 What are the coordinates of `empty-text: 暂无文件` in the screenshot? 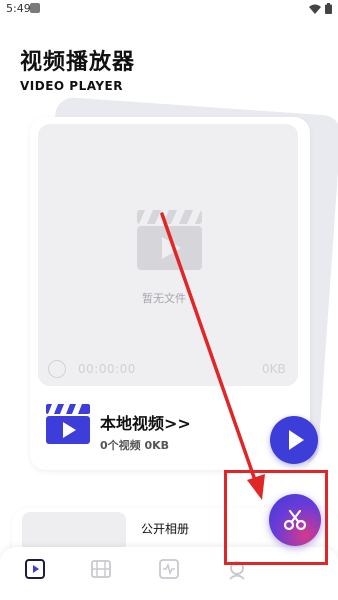 It's located at (164, 298).